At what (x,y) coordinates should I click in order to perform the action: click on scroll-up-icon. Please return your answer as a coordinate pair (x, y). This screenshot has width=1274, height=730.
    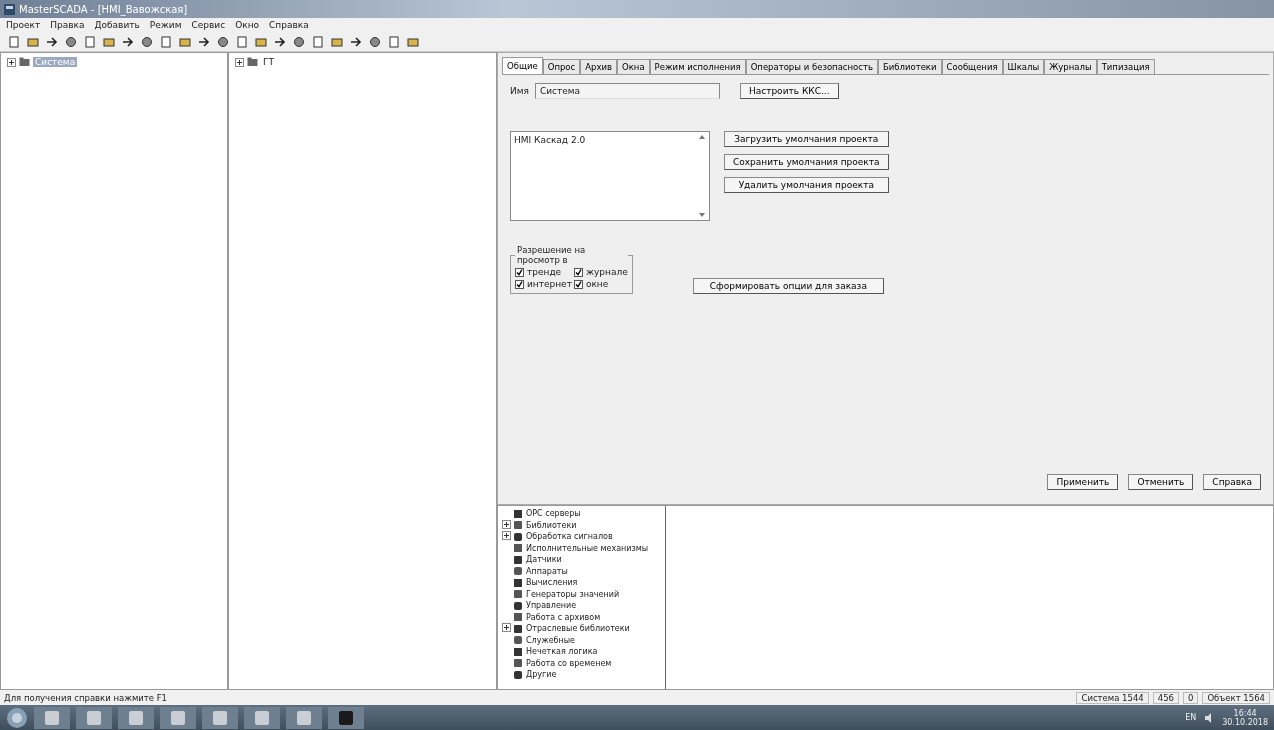
    Looking at the image, I should click on (702, 137).